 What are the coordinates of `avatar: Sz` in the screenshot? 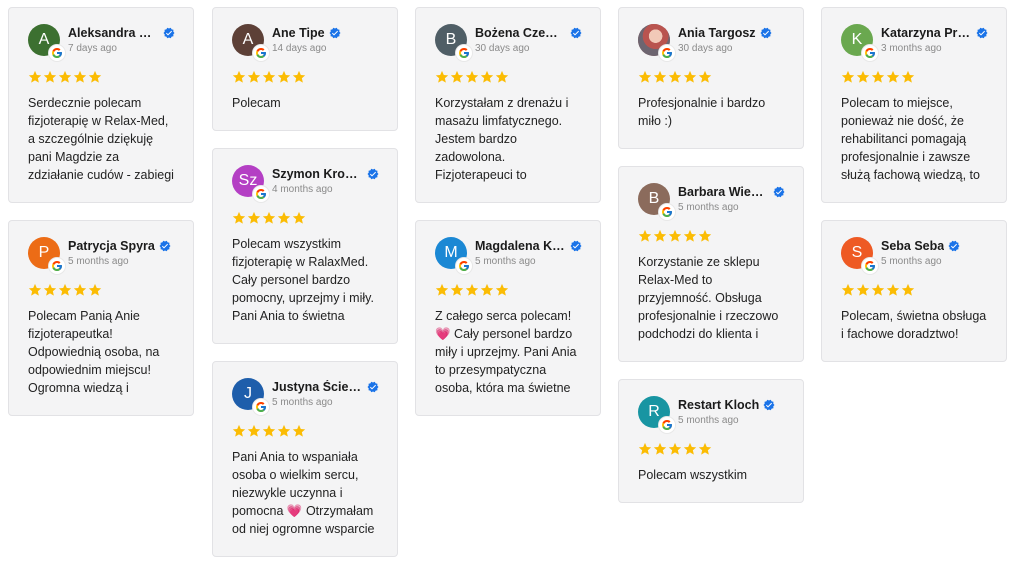 It's located at (250, 183).